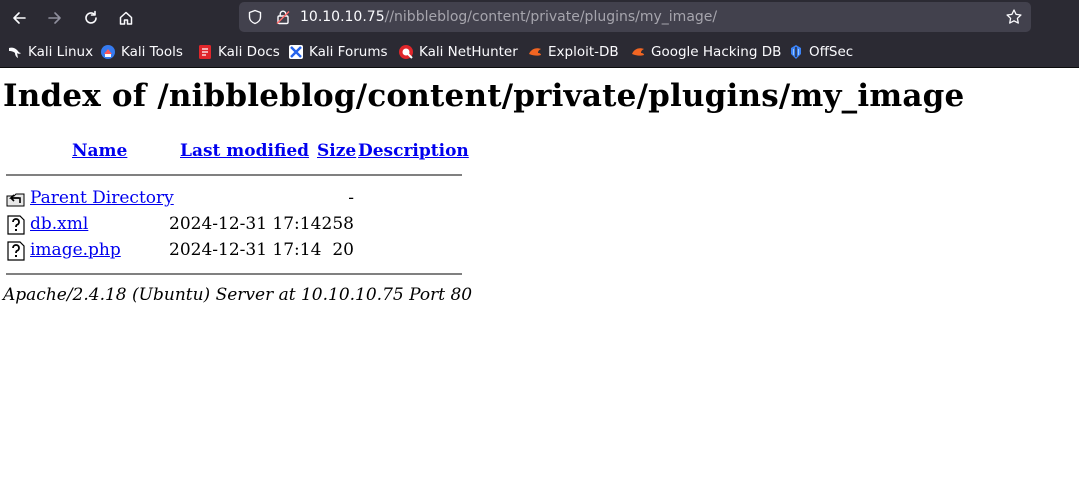  I want to click on bookmark-kali-docs: Kali Docs, so click(238, 52).